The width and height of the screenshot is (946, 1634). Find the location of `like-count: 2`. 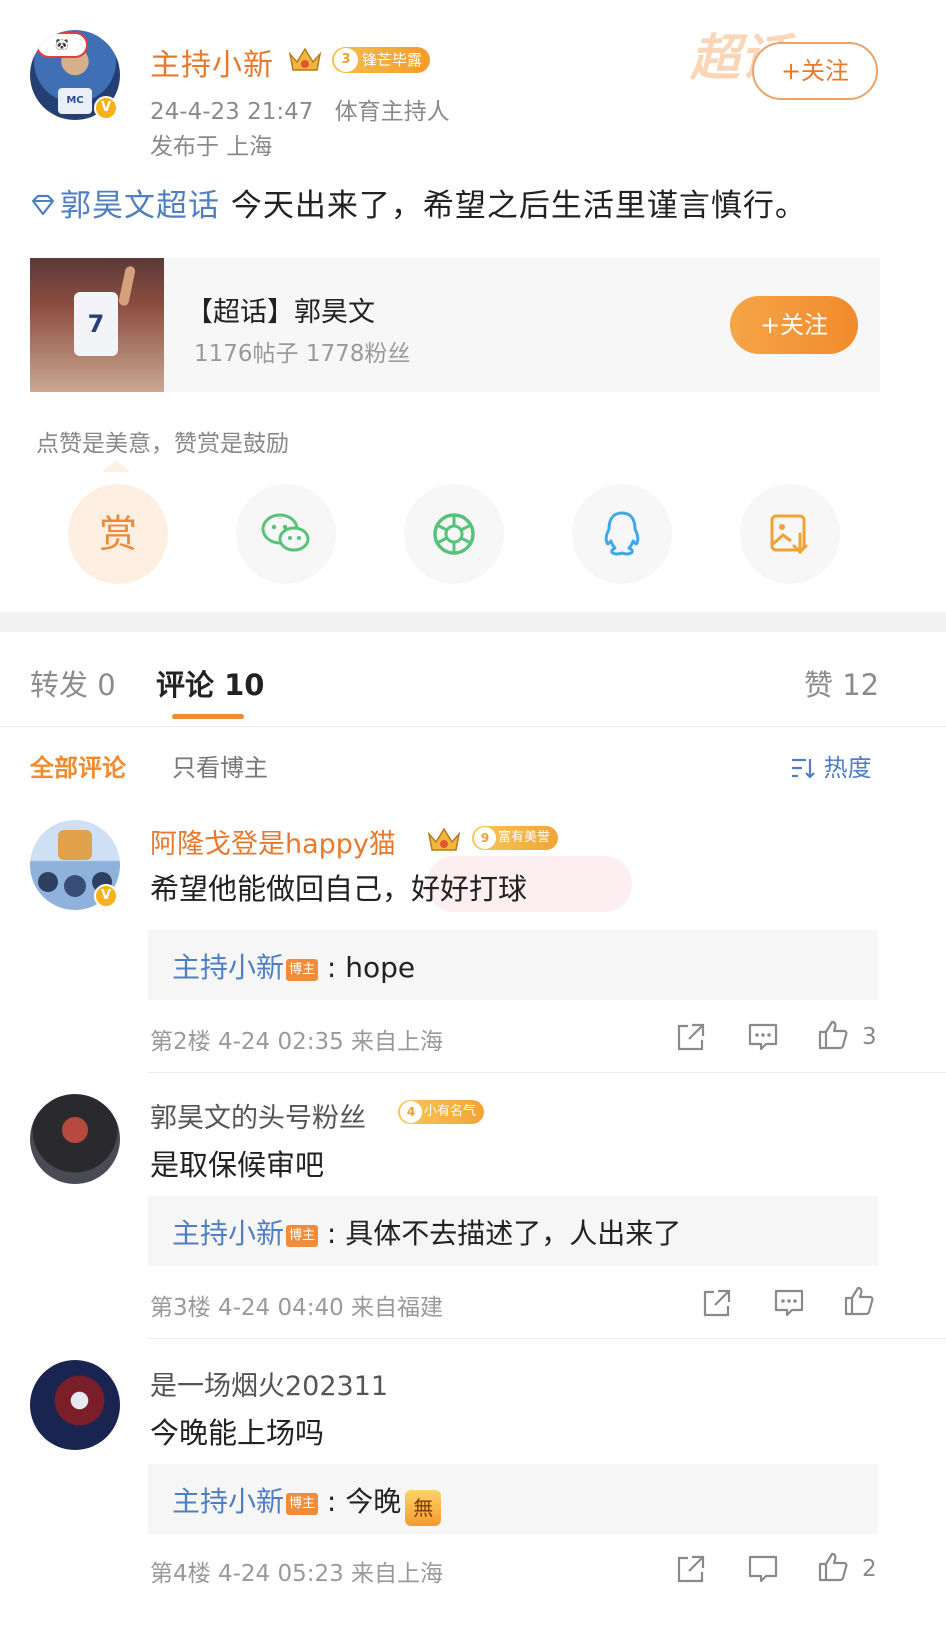

like-count: 2 is located at coordinates (869, 1569).